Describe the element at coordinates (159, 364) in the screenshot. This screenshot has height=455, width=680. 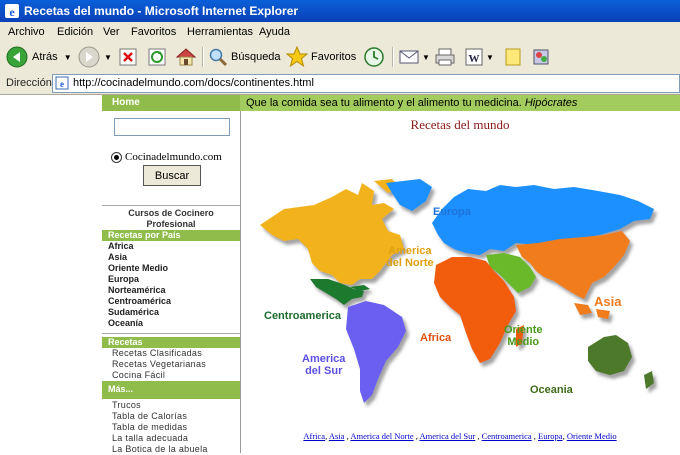
I see `nav-recetas-vegetarianas: Recetas Vegetarianas` at that location.